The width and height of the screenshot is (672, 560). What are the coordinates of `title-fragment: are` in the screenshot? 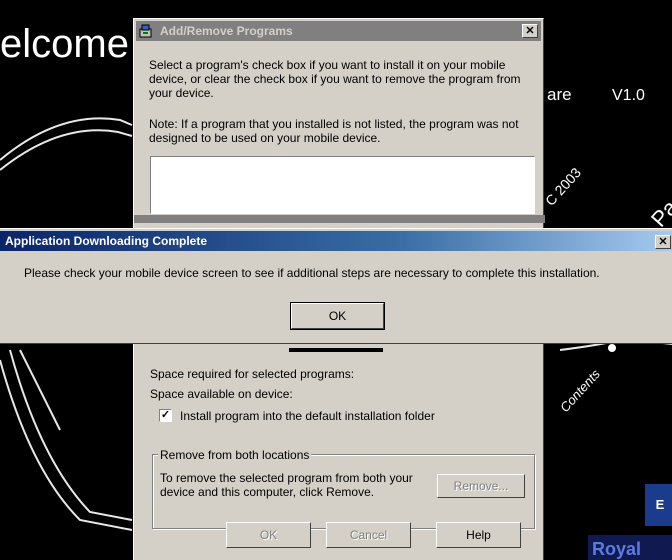 It's located at (559, 94).